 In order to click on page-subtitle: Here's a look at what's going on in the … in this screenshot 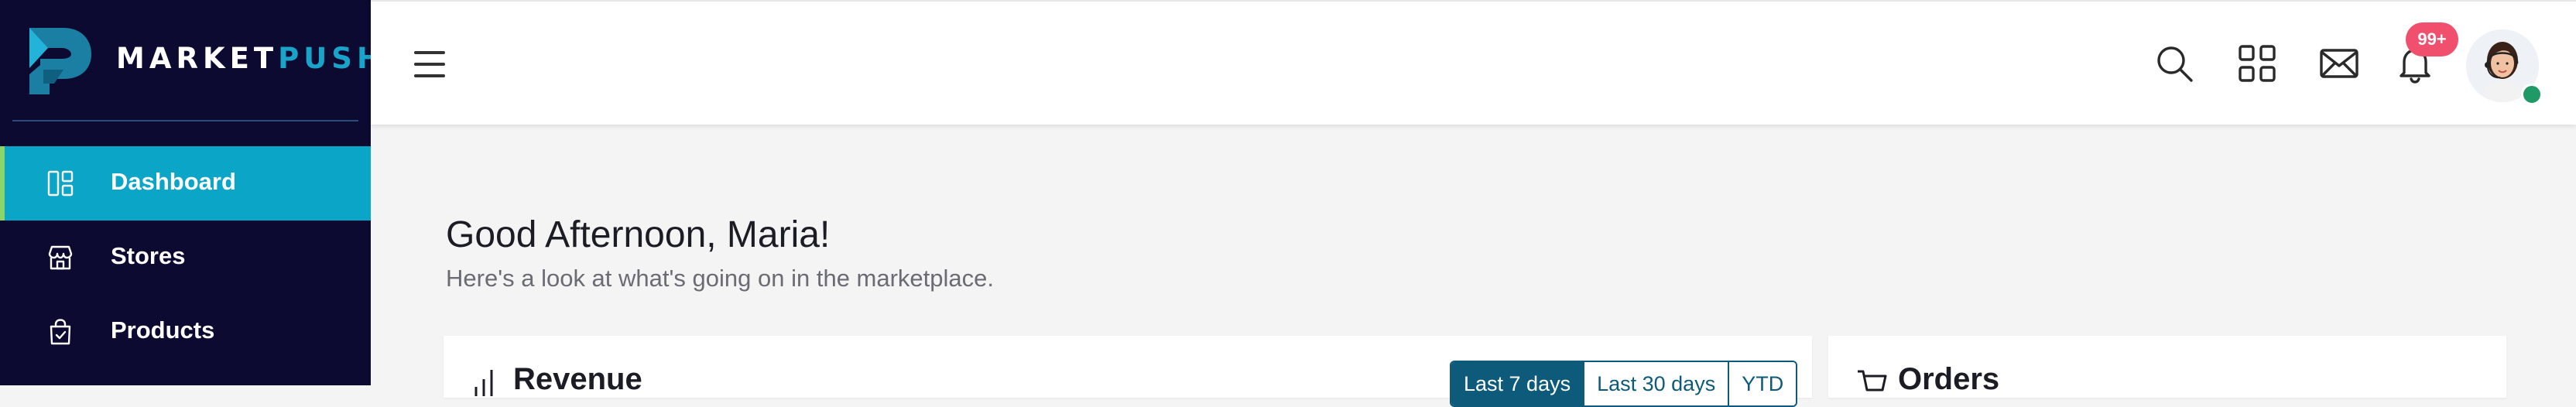, I will do `click(720, 278)`.